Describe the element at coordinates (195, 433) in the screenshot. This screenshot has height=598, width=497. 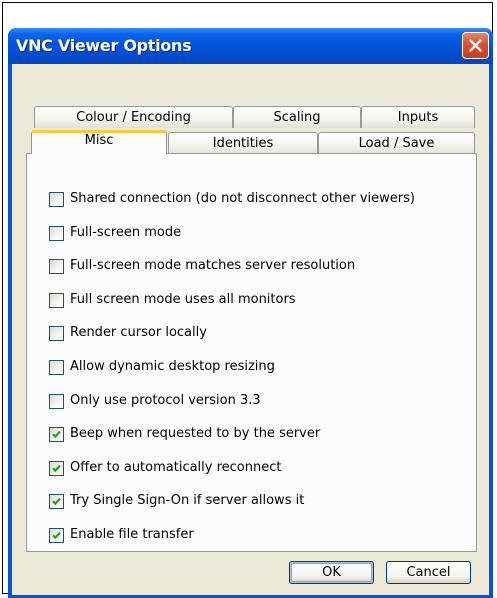
I see `option-label: Beep when requested to by the server` at that location.